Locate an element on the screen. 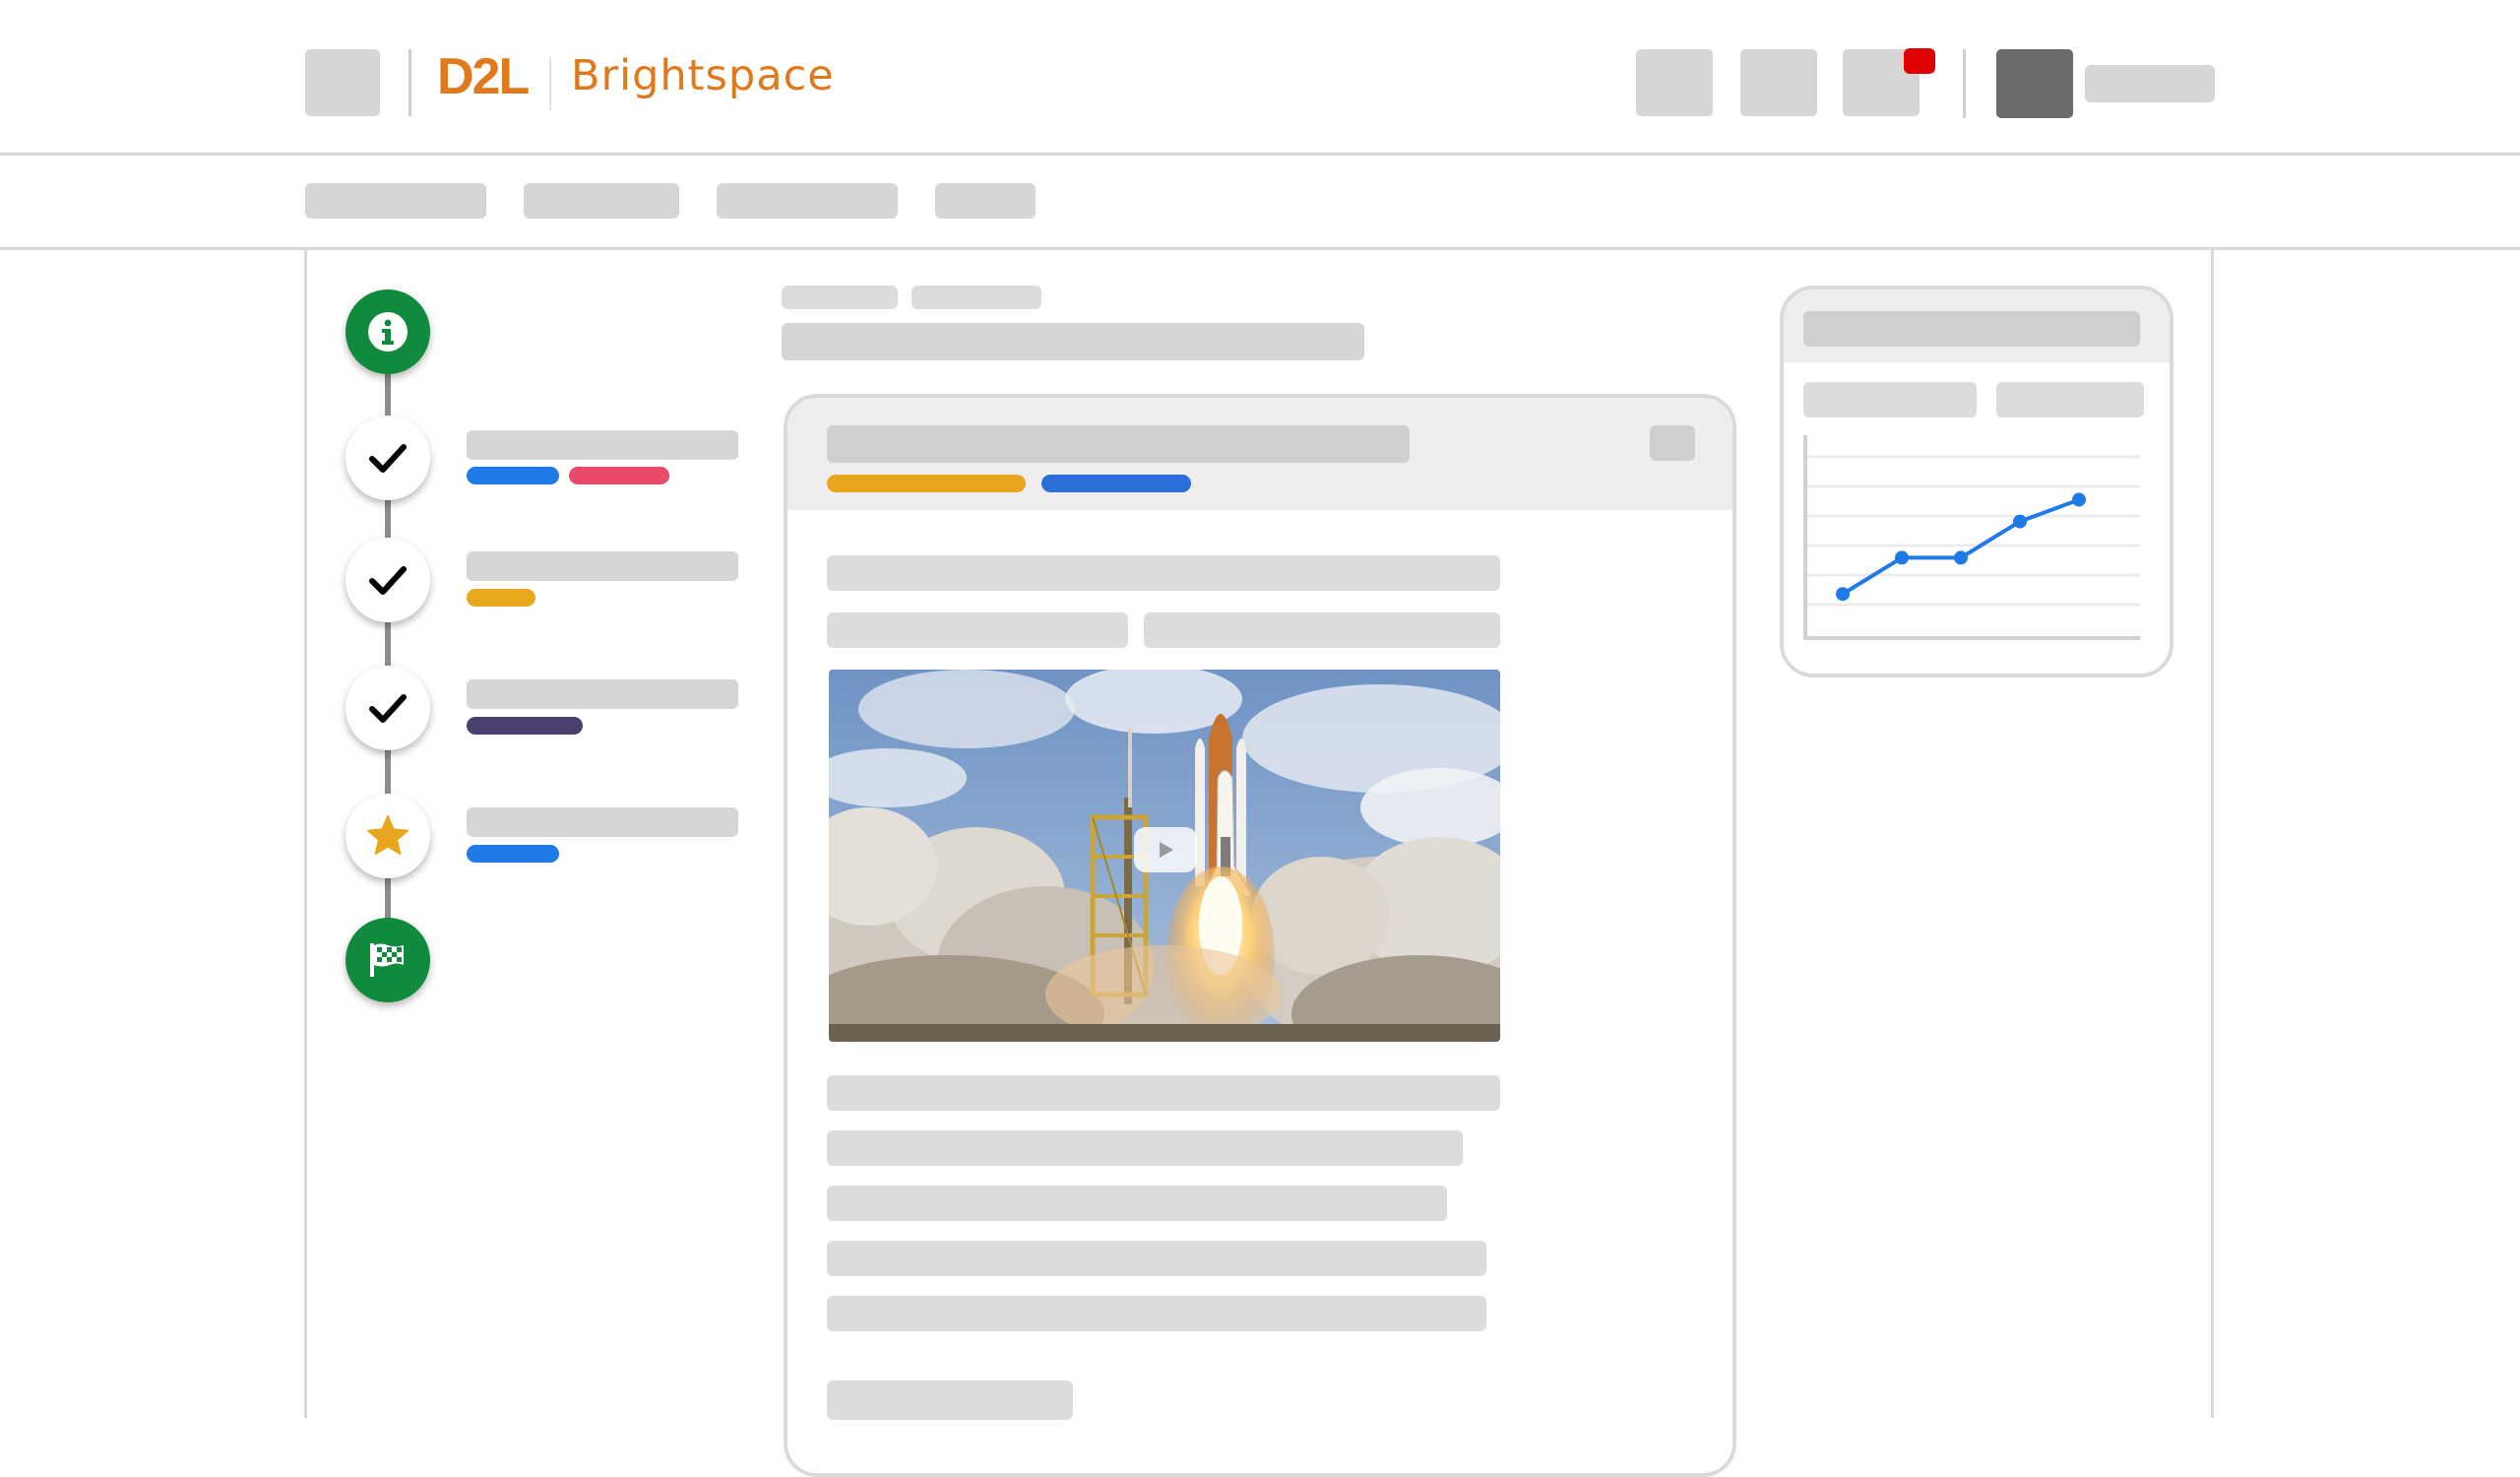 This screenshot has width=2520, height=1477. card-title is located at coordinates (1118, 444).